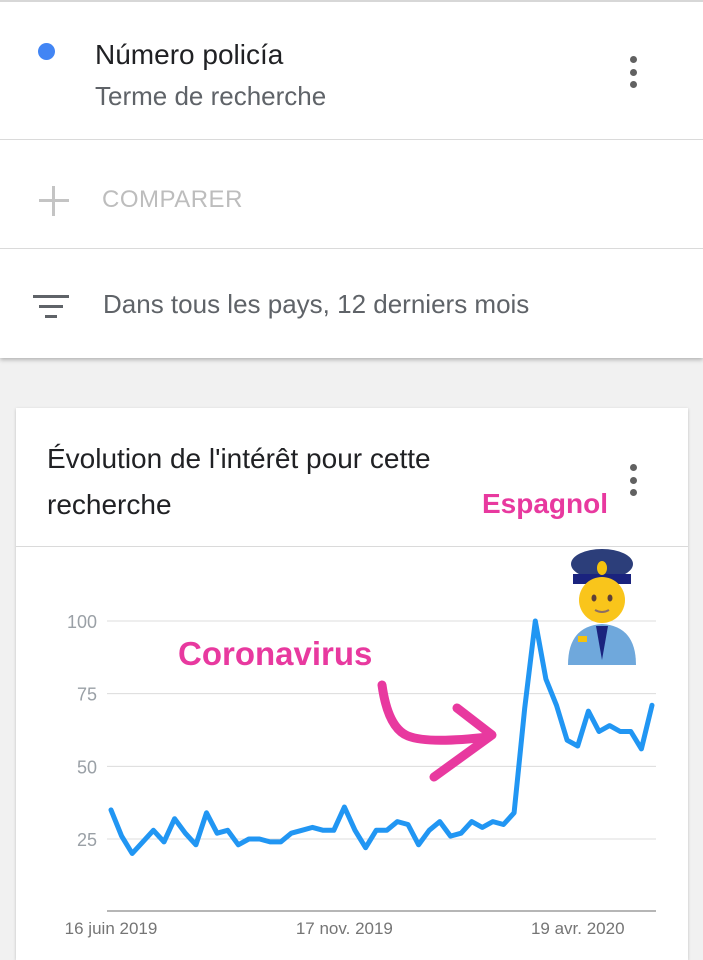 This screenshot has width=703, height=960. I want to click on compare-button: COMPARER, so click(172, 200).